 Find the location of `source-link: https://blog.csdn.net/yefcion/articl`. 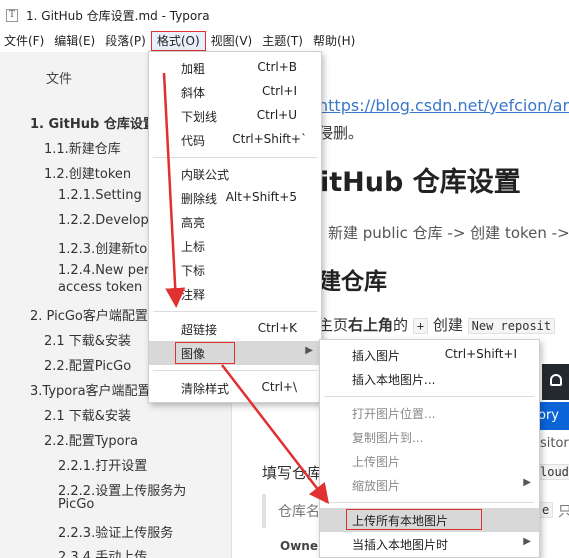

source-link: https://blog.csdn.net/yefcion/articl is located at coordinates (443, 105).